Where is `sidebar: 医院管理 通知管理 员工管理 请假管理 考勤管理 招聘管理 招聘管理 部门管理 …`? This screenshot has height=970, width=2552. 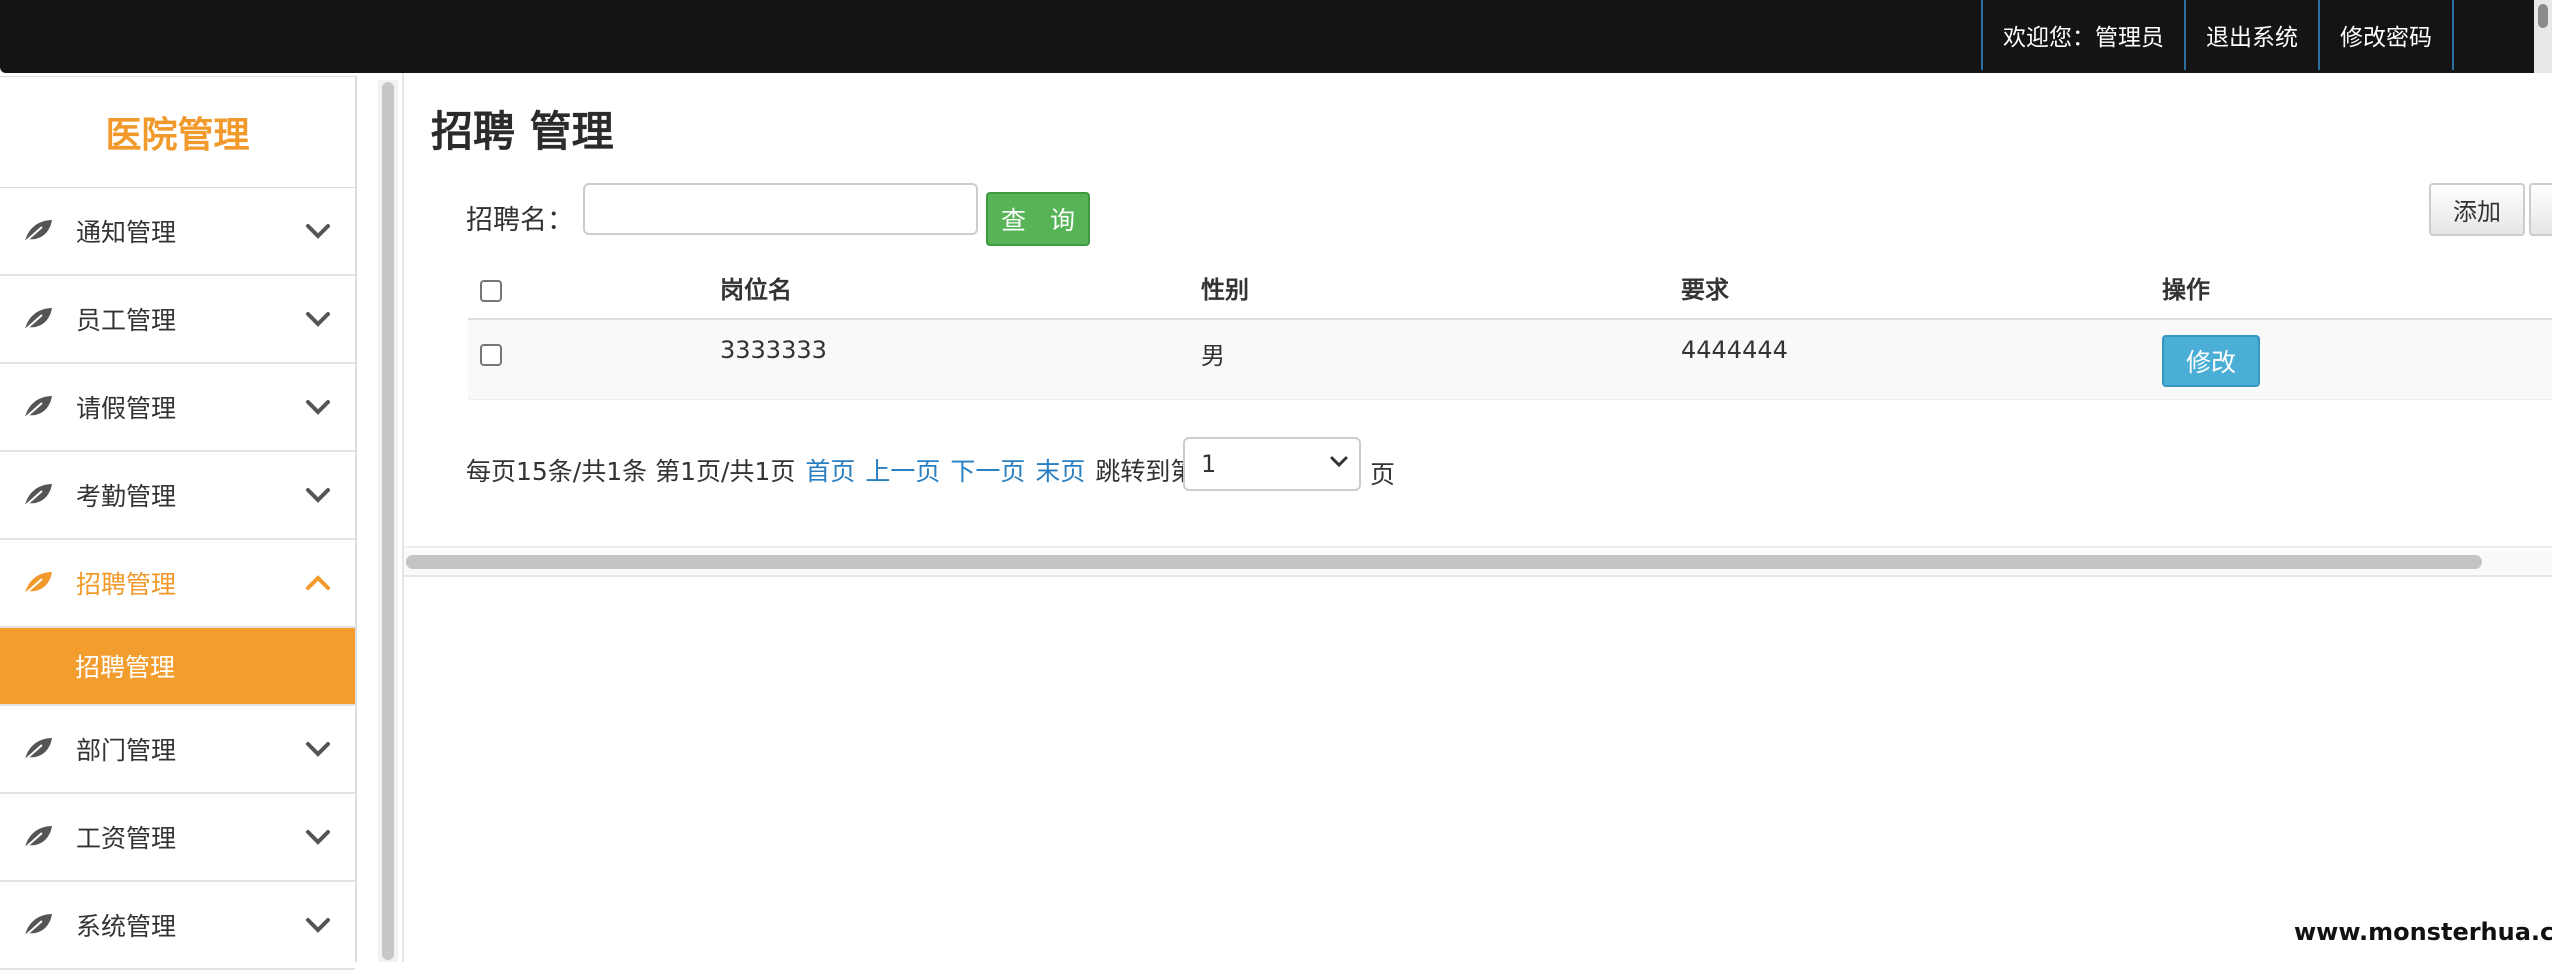 sidebar: 医院管理 通知管理 员工管理 请假管理 考勤管理 招聘管理 招聘管理 部门管理 … is located at coordinates (178, 523).